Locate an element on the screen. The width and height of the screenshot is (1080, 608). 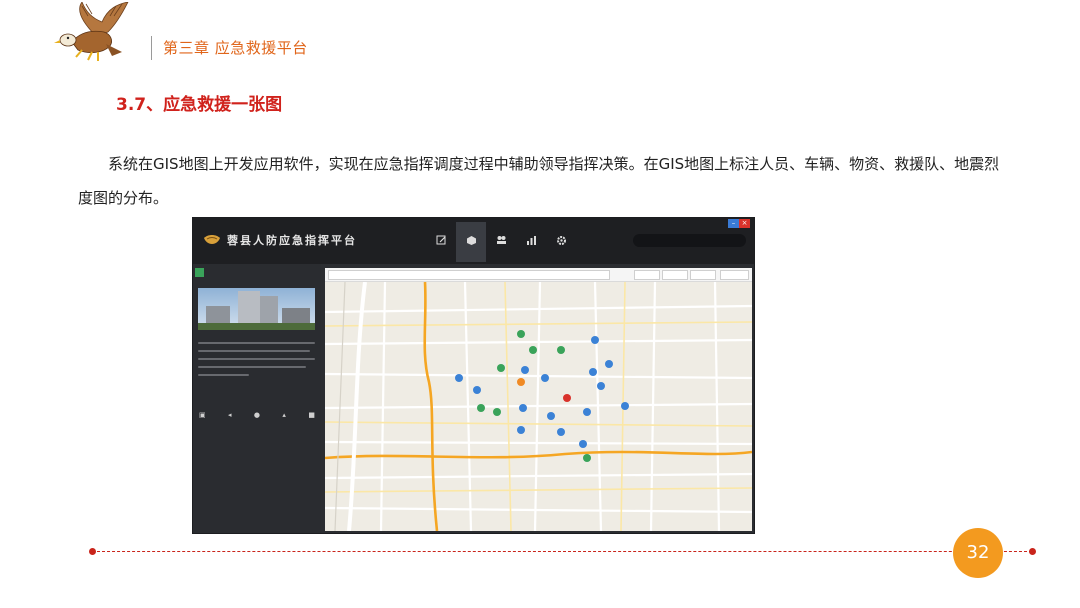
edit-icon is located at coordinates (440, 240).